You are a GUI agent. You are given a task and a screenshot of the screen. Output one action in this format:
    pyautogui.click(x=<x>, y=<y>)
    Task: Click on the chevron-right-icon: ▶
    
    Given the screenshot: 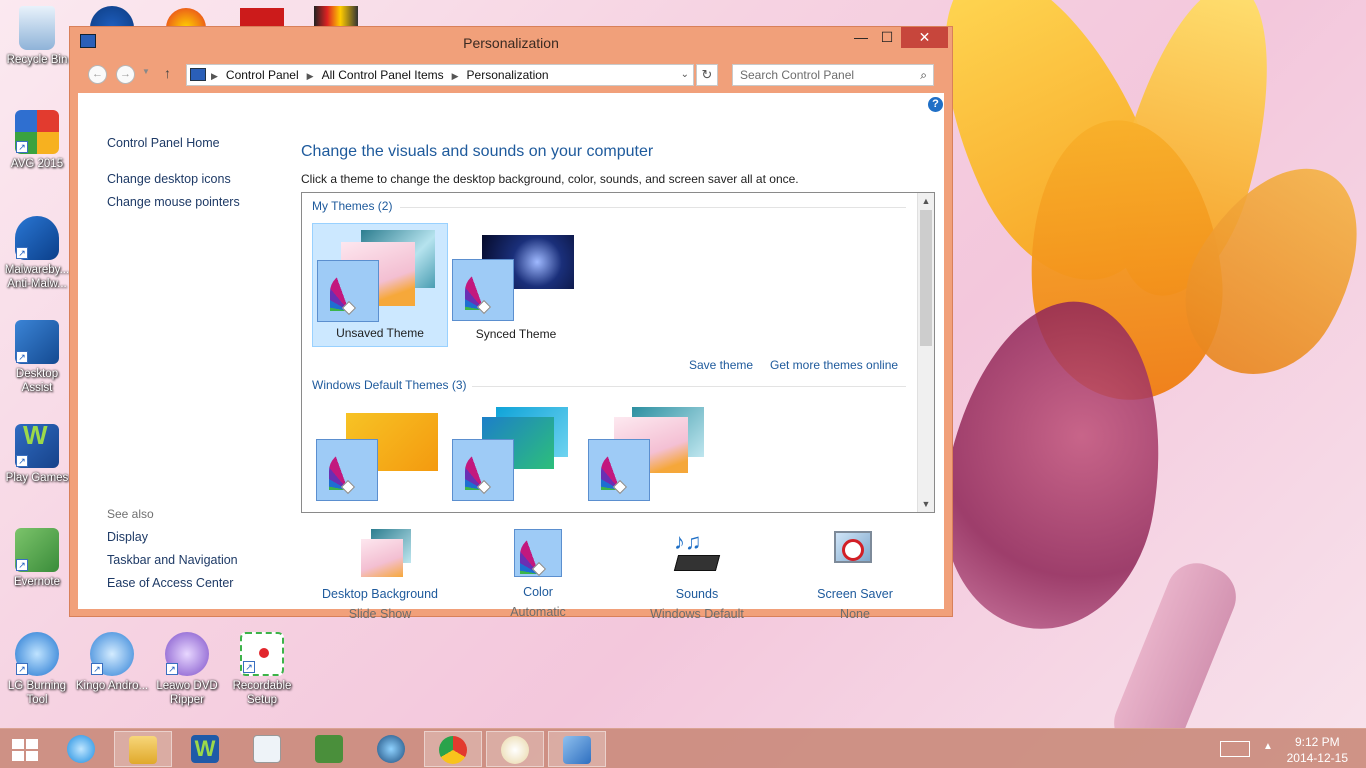 What is the action you would take?
    pyautogui.click(x=310, y=76)
    